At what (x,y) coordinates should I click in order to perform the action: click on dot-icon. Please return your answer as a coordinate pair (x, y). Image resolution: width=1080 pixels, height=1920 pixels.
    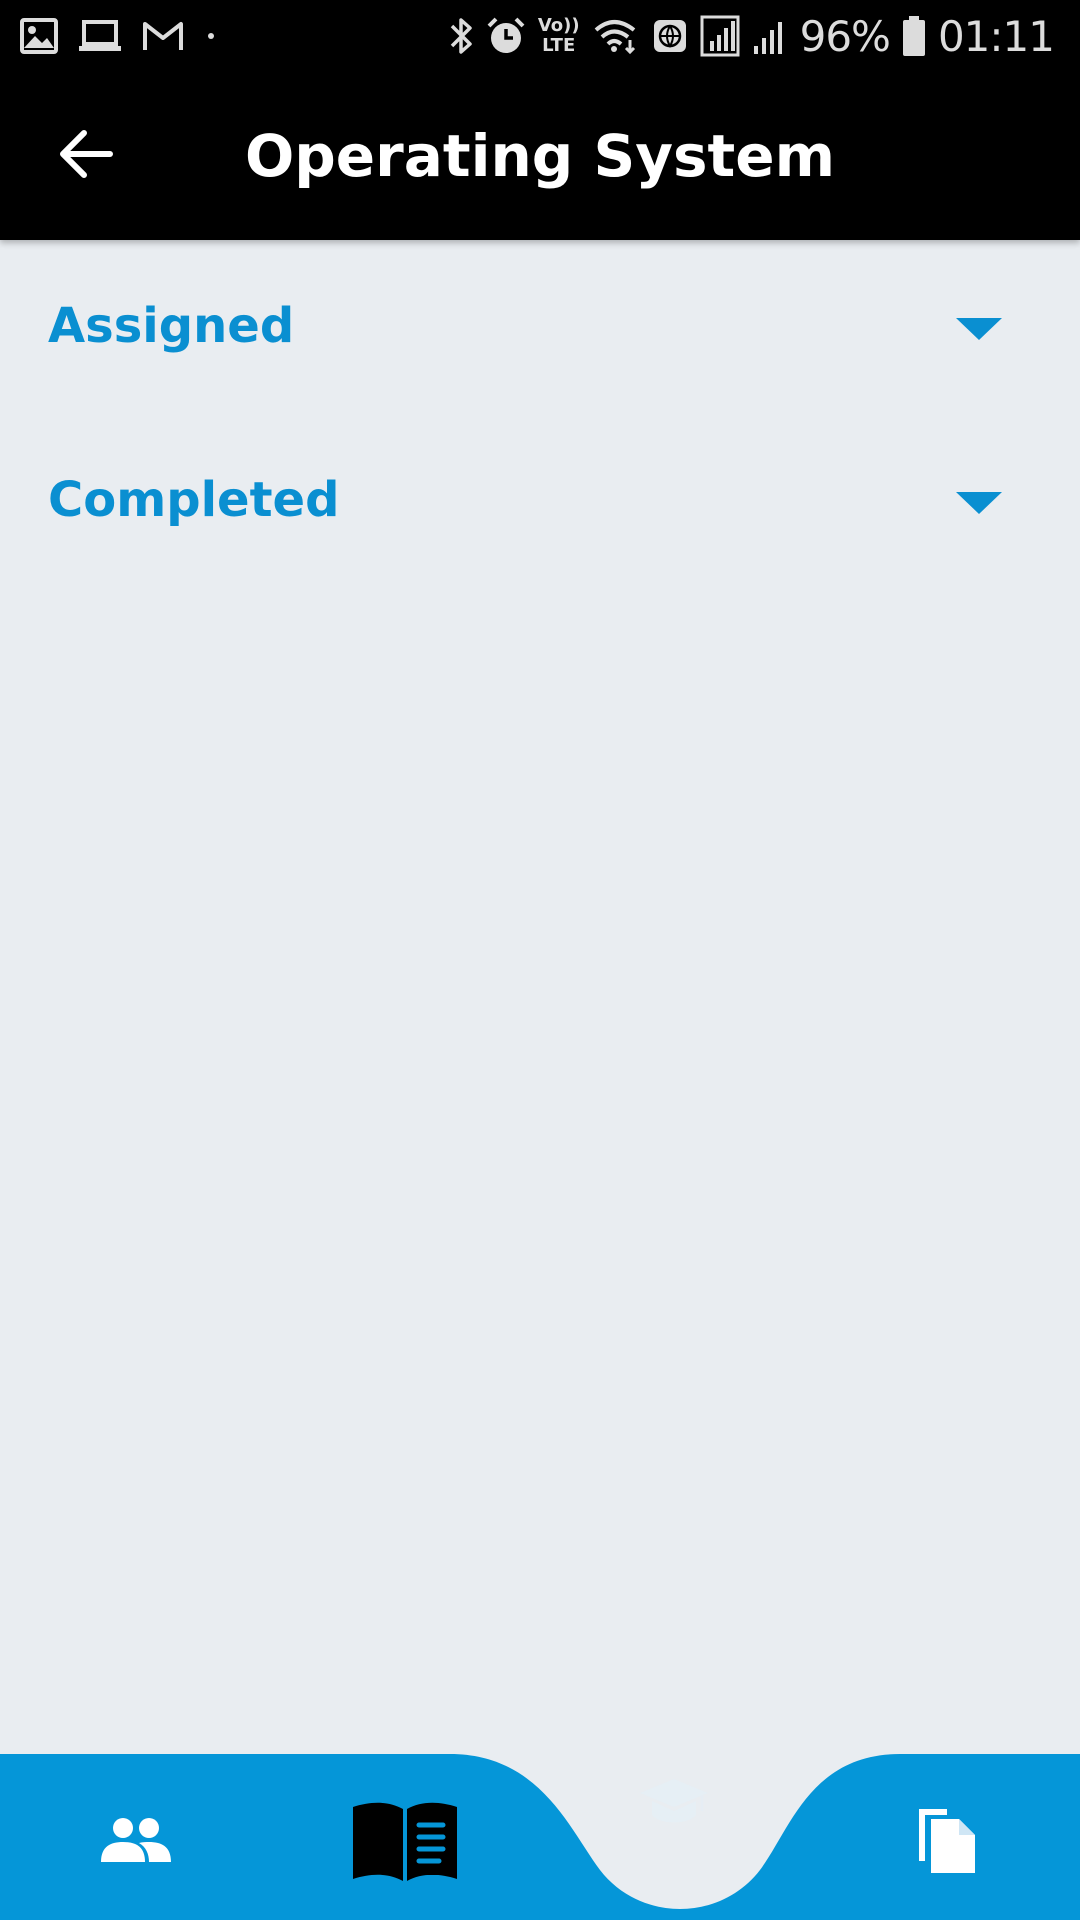
    Looking at the image, I should click on (211, 36).